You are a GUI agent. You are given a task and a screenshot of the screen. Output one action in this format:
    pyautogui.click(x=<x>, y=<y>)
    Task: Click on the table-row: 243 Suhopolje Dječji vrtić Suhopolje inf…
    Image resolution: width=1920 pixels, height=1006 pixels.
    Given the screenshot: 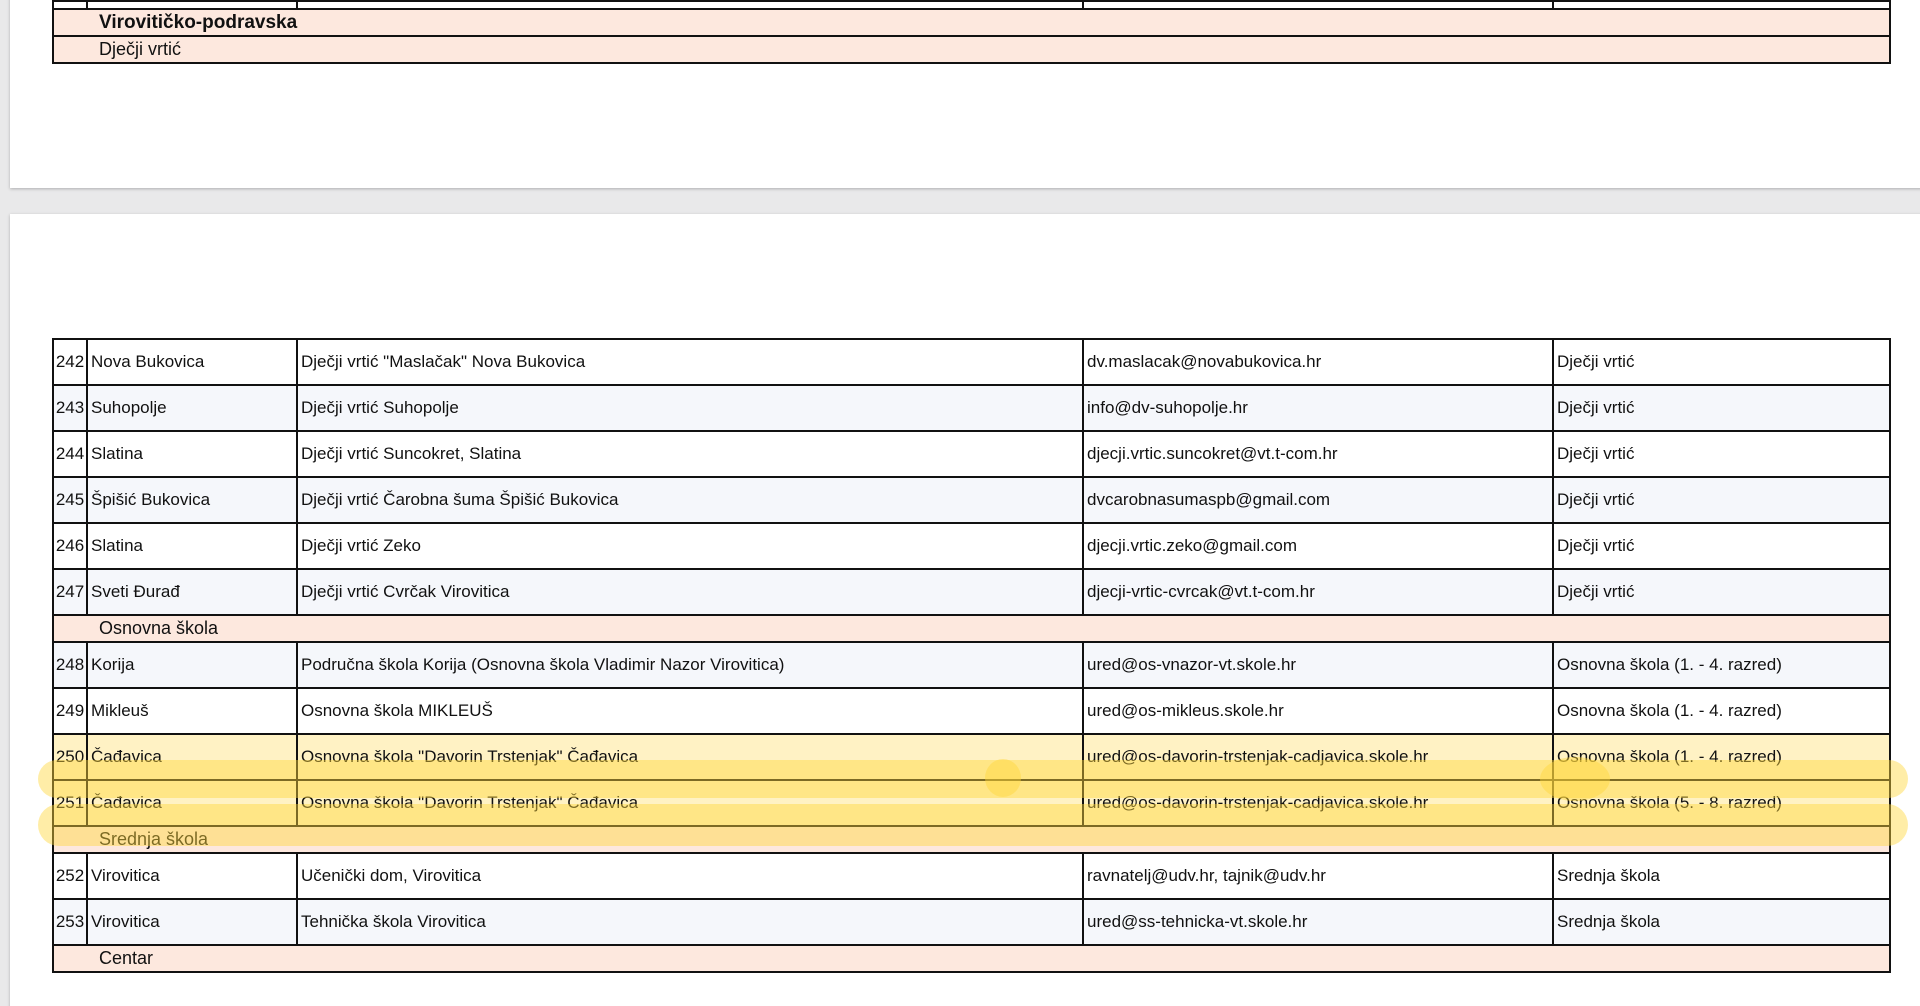 What is the action you would take?
    pyautogui.click(x=971, y=408)
    